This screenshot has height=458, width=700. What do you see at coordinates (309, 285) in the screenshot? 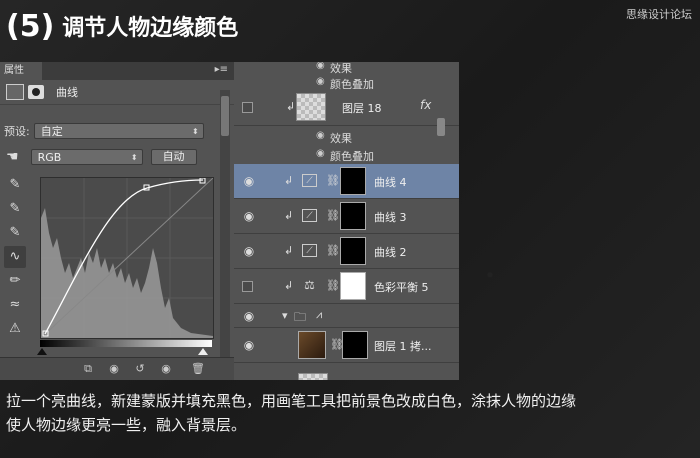
I see `balance-scale-icon: ⚖` at bounding box center [309, 285].